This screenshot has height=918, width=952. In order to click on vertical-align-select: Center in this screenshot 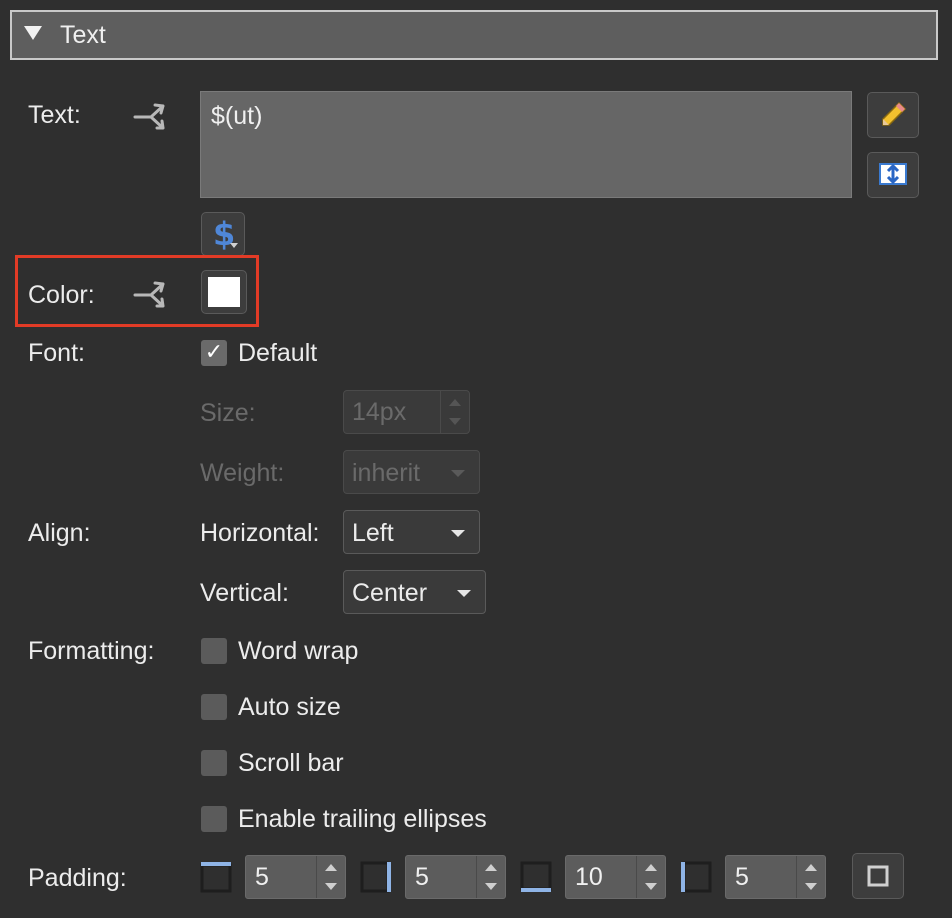, I will do `click(414, 592)`.